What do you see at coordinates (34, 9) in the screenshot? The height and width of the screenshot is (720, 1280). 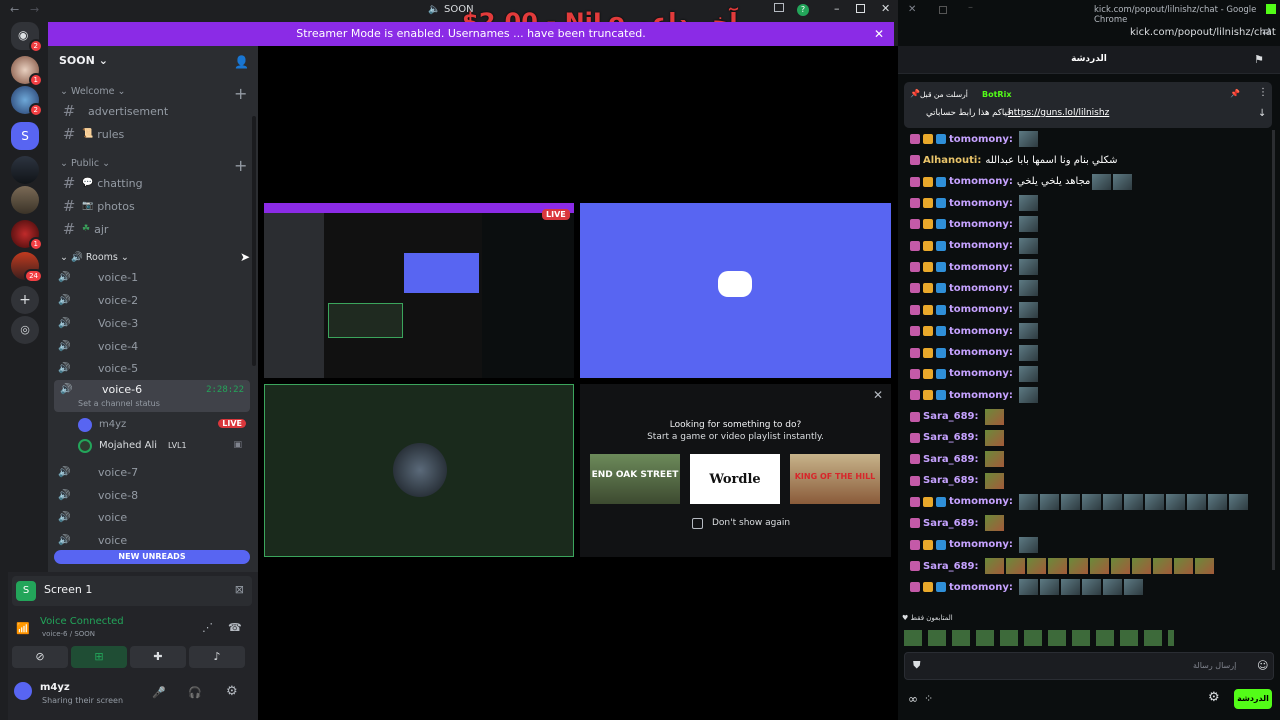 I see `forward-icon: →` at bounding box center [34, 9].